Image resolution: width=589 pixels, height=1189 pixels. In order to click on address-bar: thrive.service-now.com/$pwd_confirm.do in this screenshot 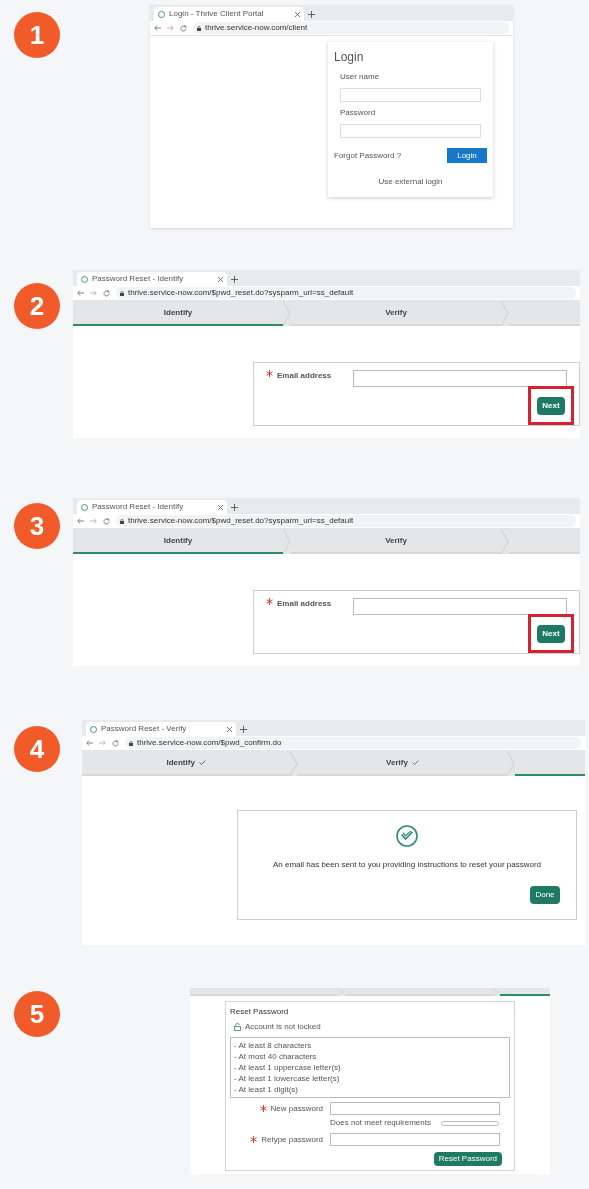, I will do `click(353, 743)`.